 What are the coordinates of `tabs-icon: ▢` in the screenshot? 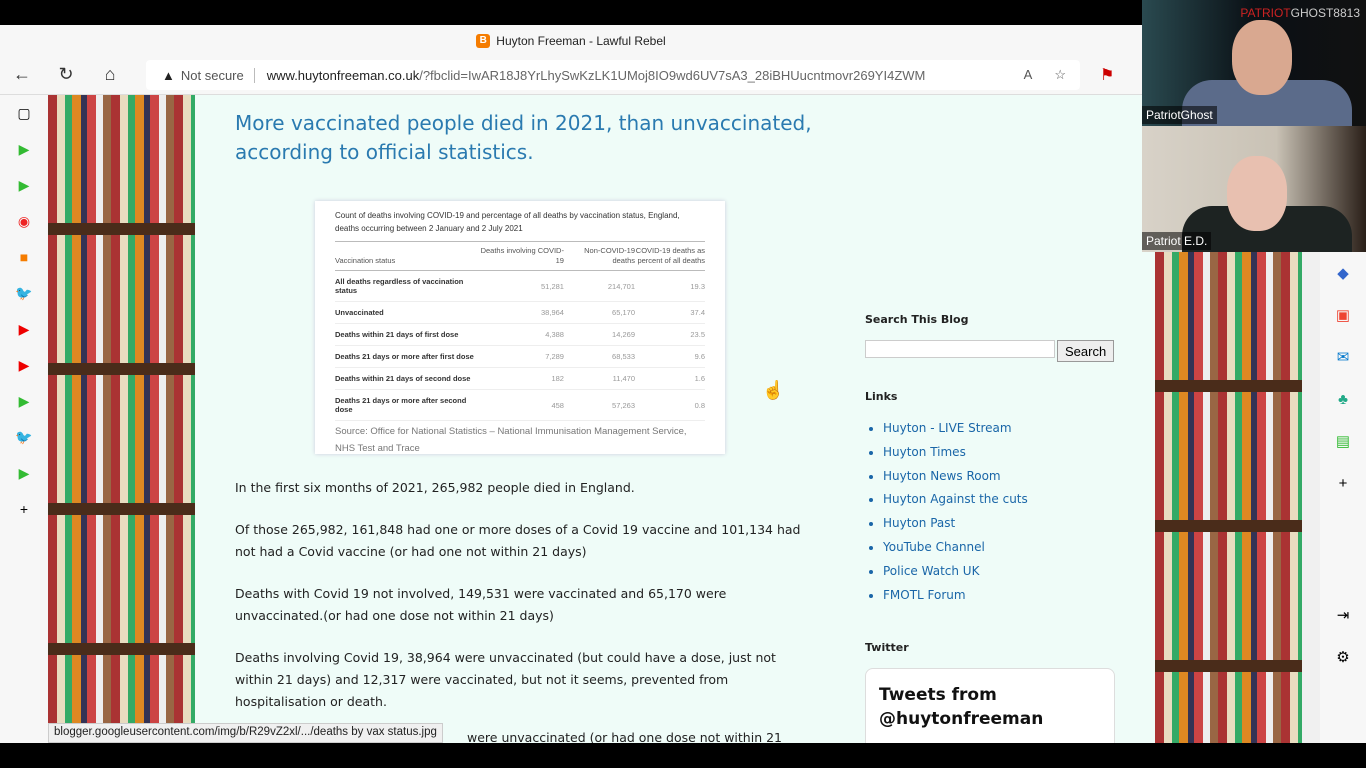 It's located at (24, 113).